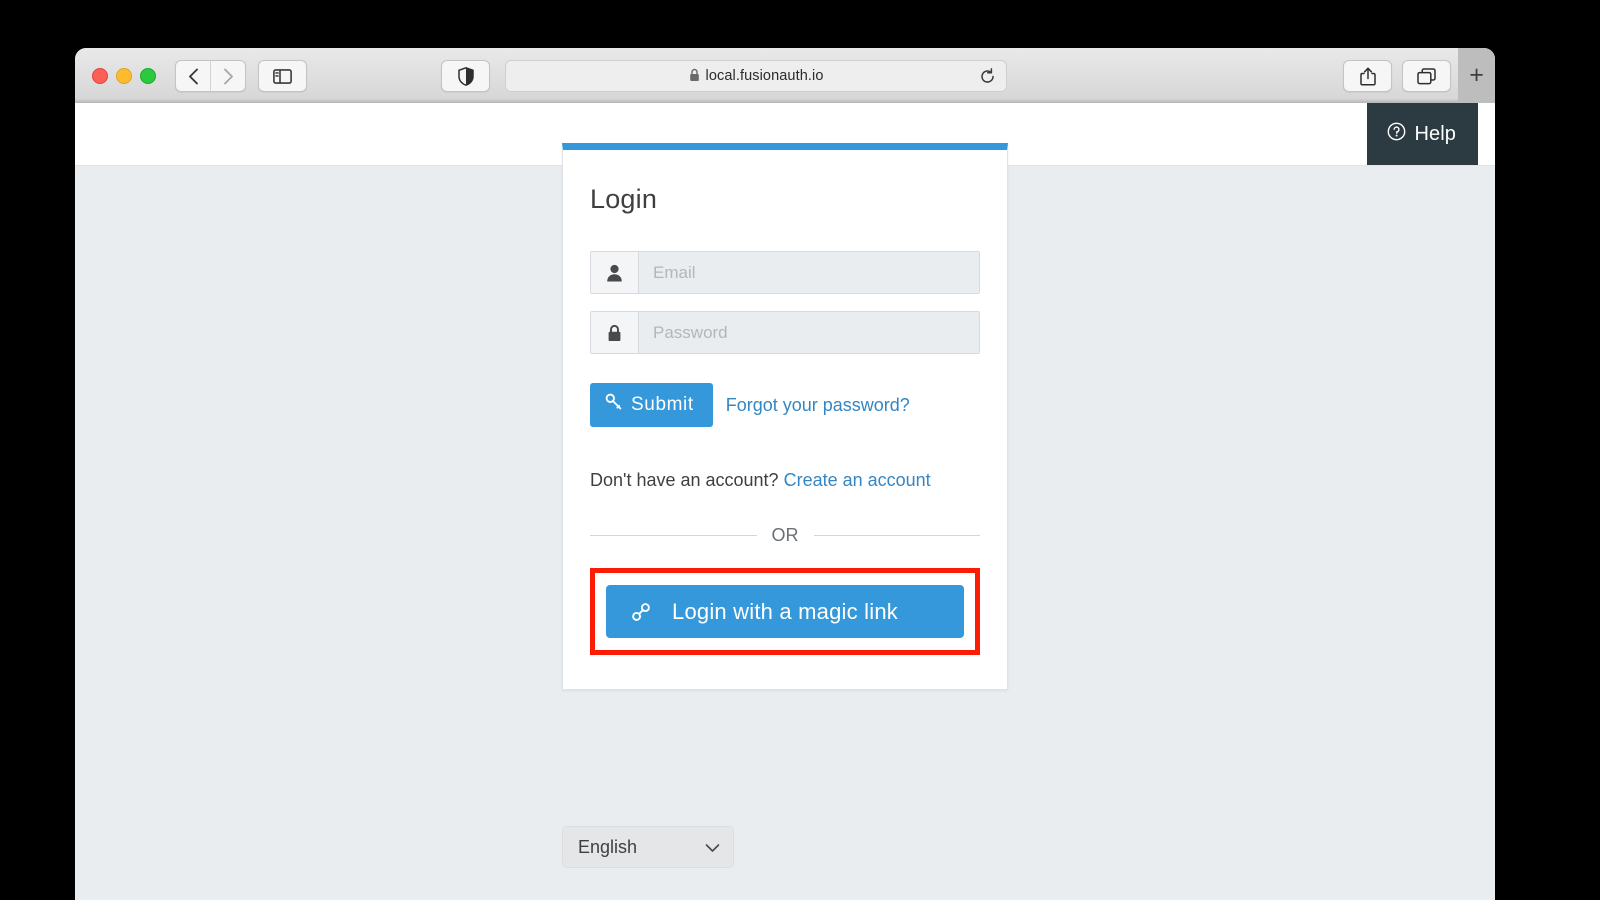 The width and height of the screenshot is (1600, 900). What do you see at coordinates (148, 76) in the screenshot?
I see `maximize-window-button` at bounding box center [148, 76].